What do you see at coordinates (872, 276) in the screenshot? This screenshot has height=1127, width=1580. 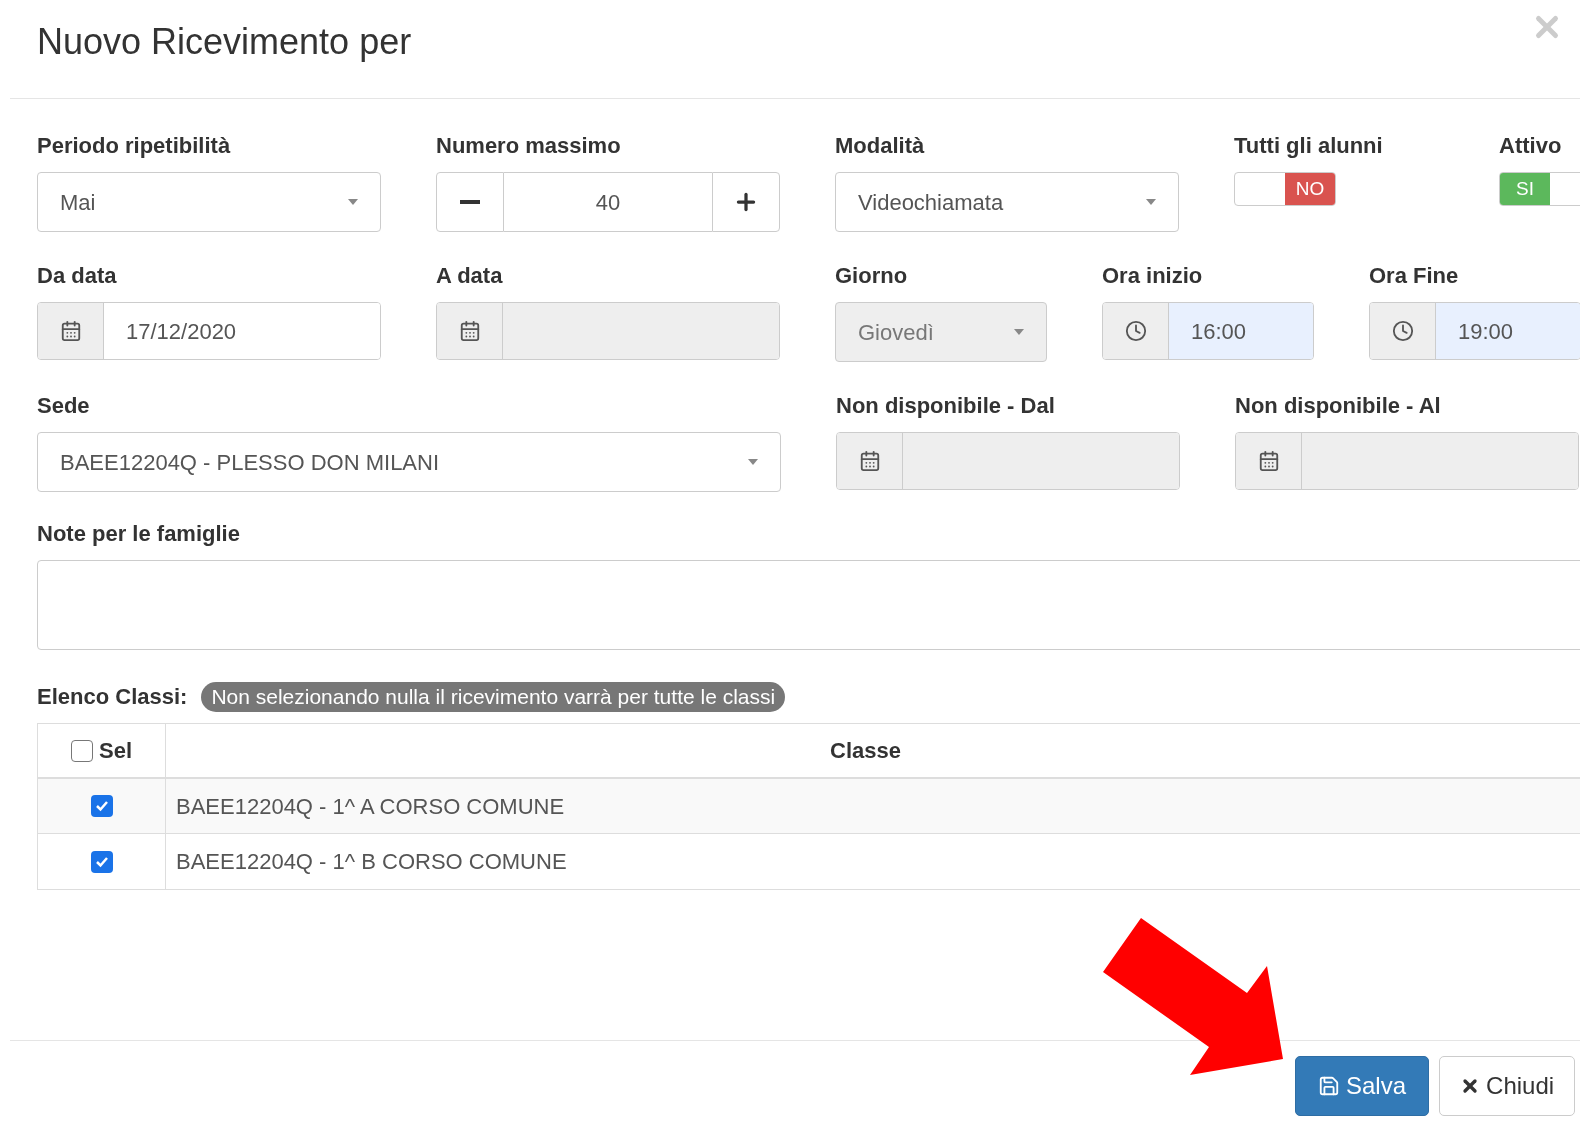 I see `field-label: Giorno` at bounding box center [872, 276].